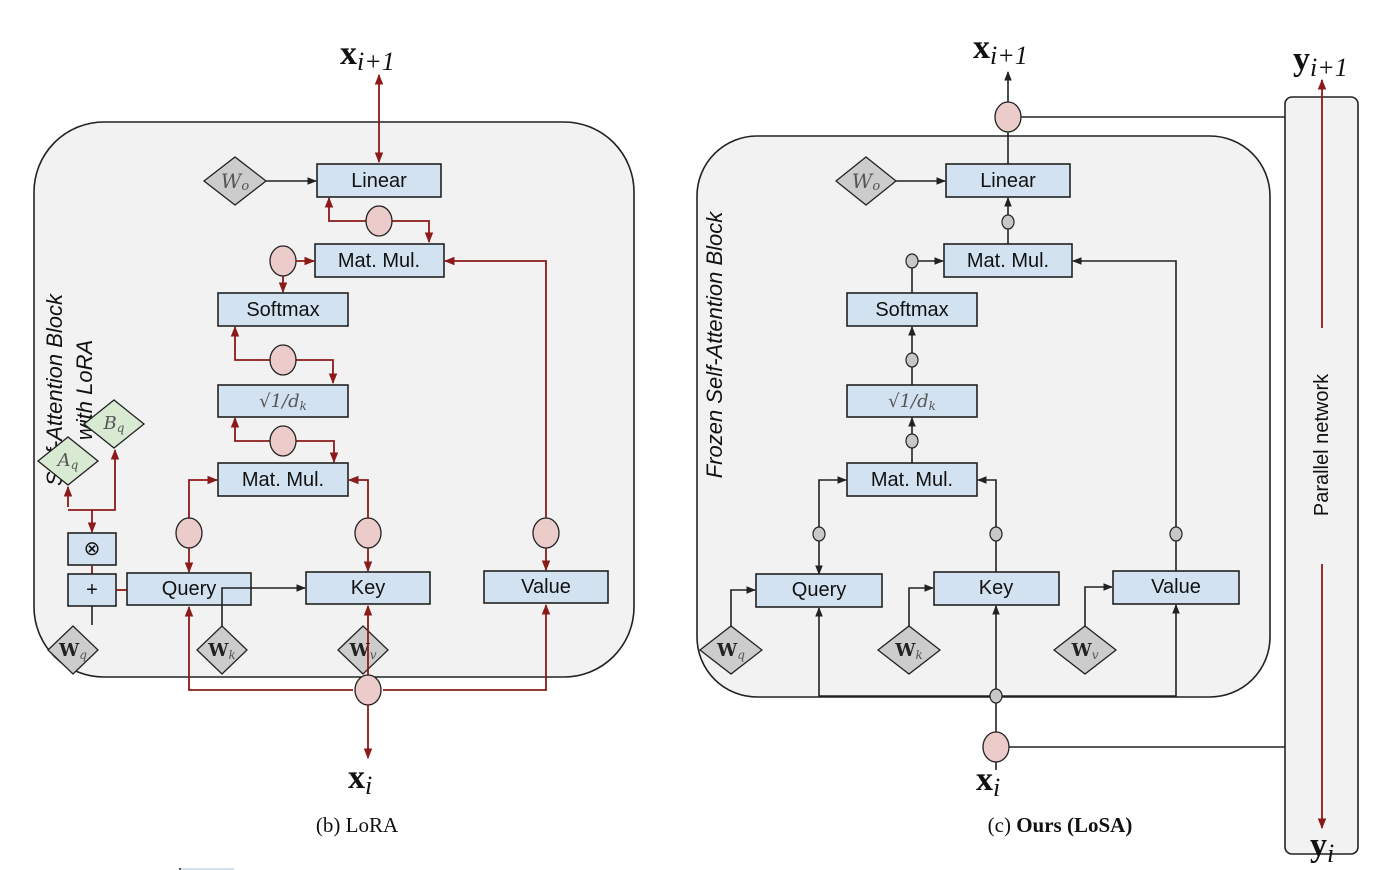 The height and width of the screenshot is (870, 1392). What do you see at coordinates (1060, 825) in the screenshot?
I see `losa-caption: (c) Ours (LoSA)` at bounding box center [1060, 825].